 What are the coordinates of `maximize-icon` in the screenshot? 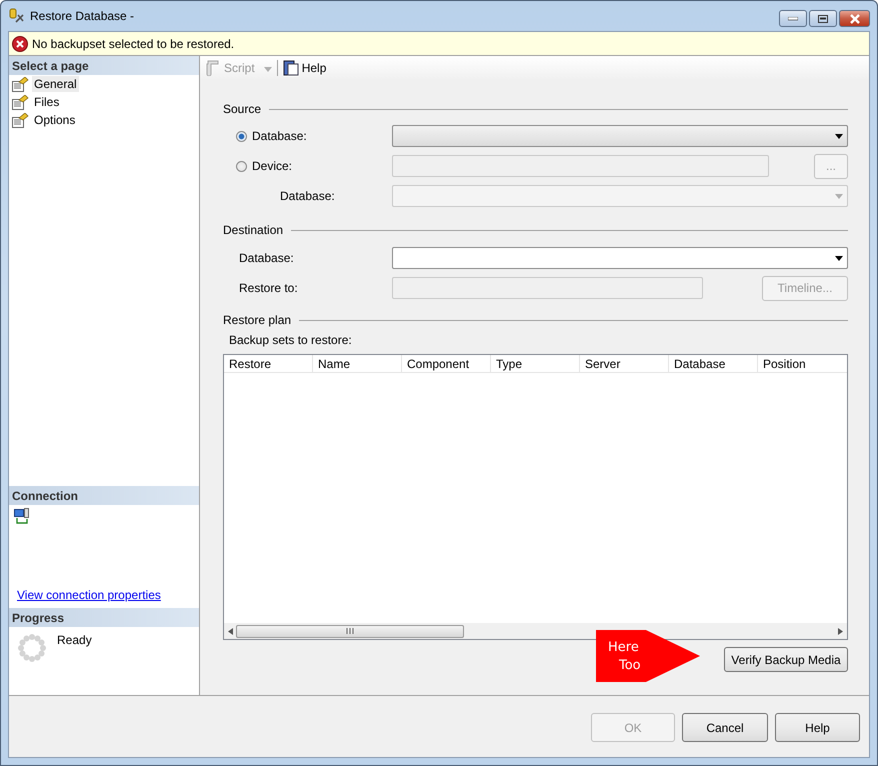 It's located at (823, 18).